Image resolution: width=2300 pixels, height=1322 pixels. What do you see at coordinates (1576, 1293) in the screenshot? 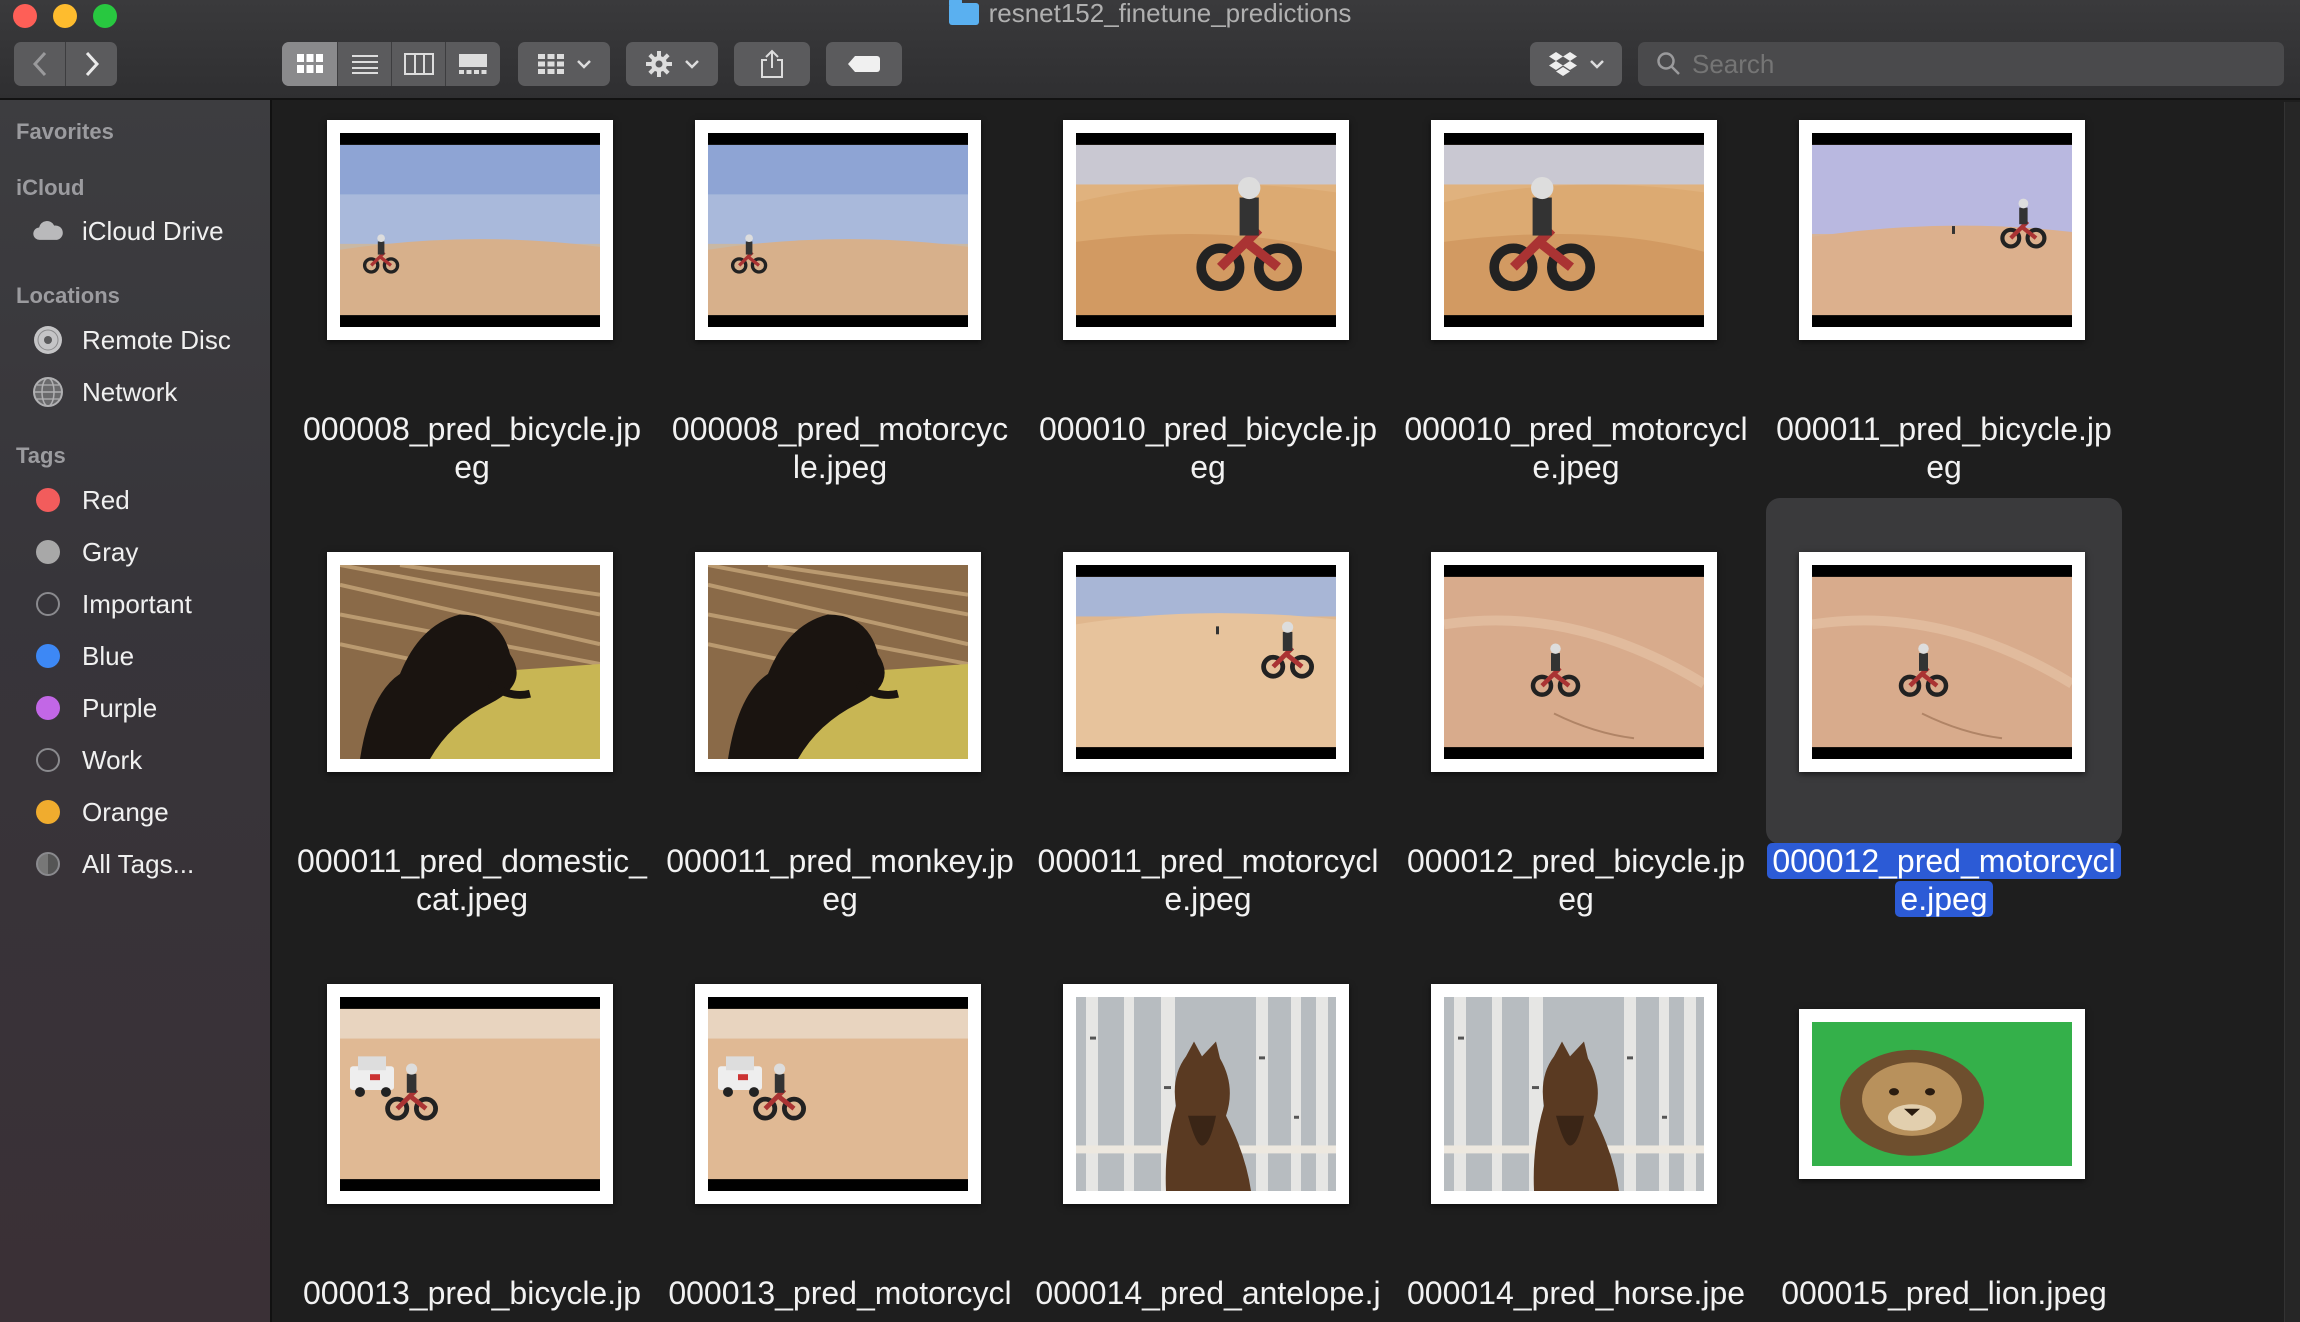
I see `file-name: 000014_pred_horse.jpe` at bounding box center [1576, 1293].